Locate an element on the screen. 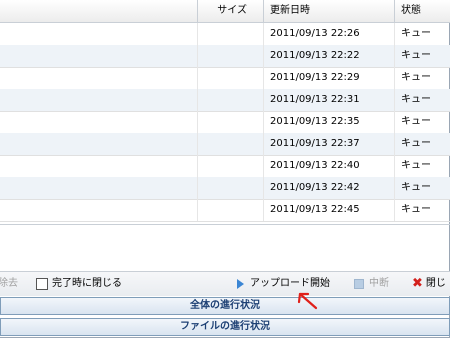 This screenshot has height=338, width=450. header-name is located at coordinates (98, 11).